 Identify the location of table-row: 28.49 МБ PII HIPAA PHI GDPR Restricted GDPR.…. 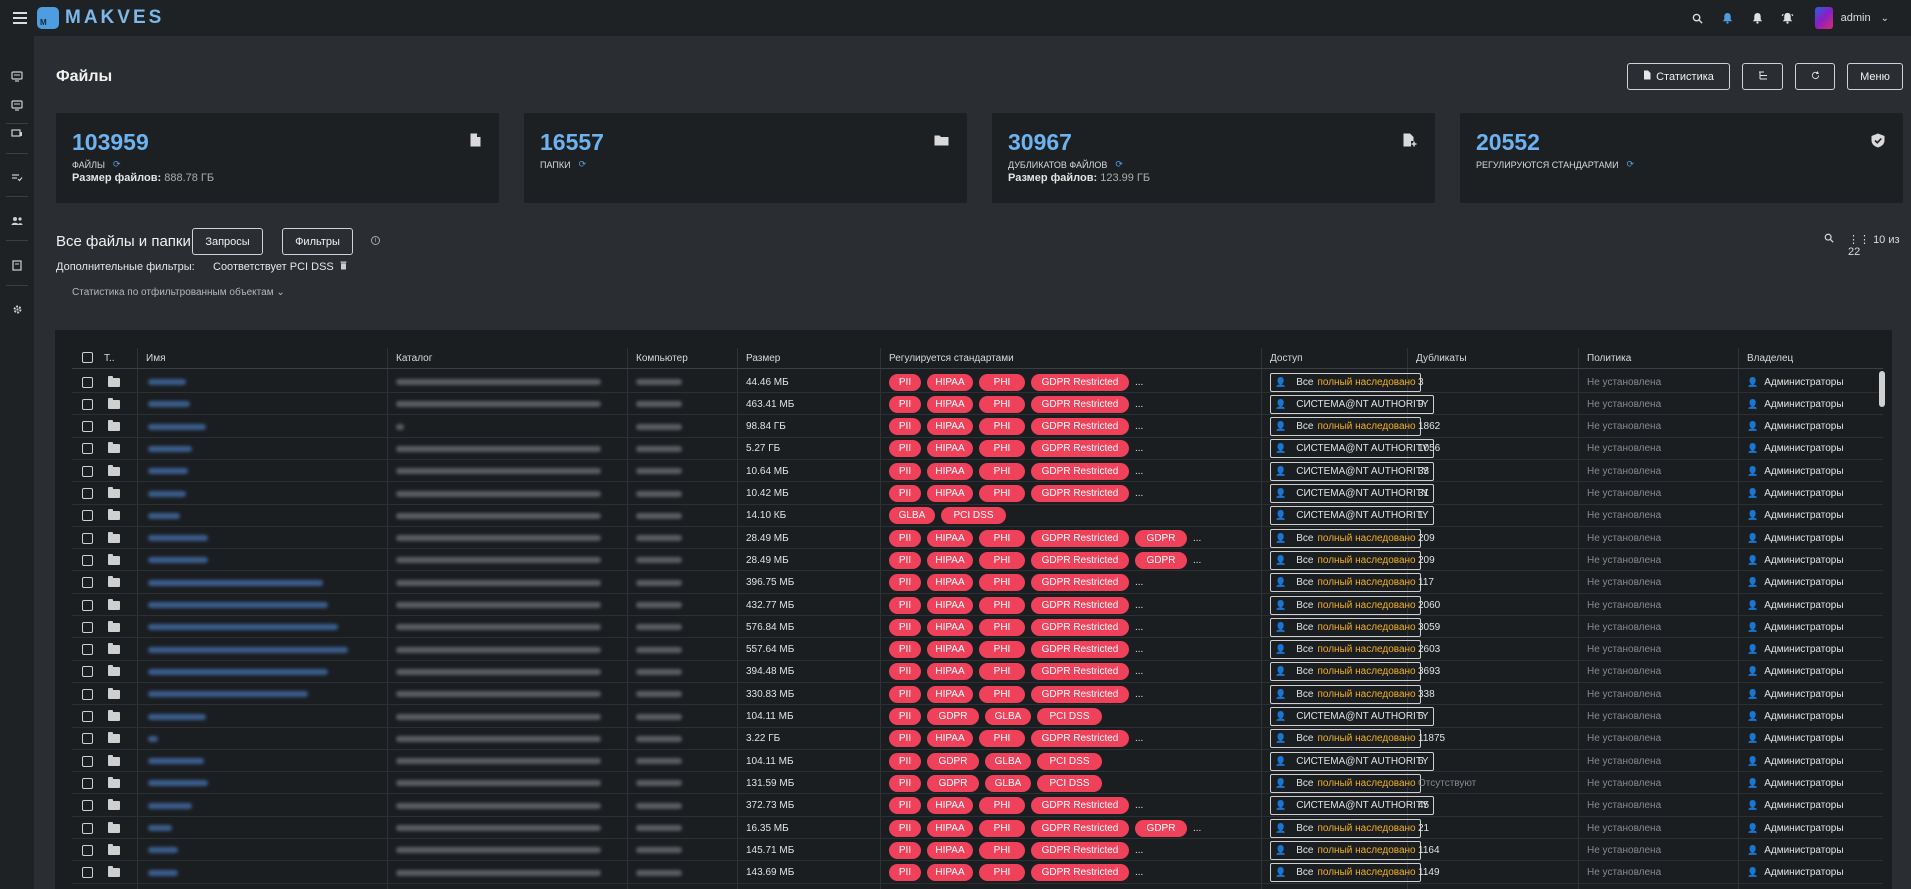
(977, 538).